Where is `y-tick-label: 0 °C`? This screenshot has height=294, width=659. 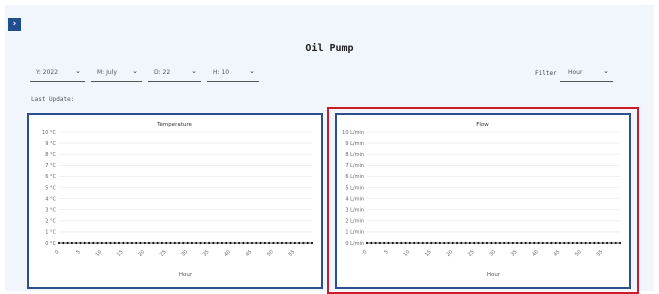
y-tick-label: 0 °C is located at coordinates (50, 244).